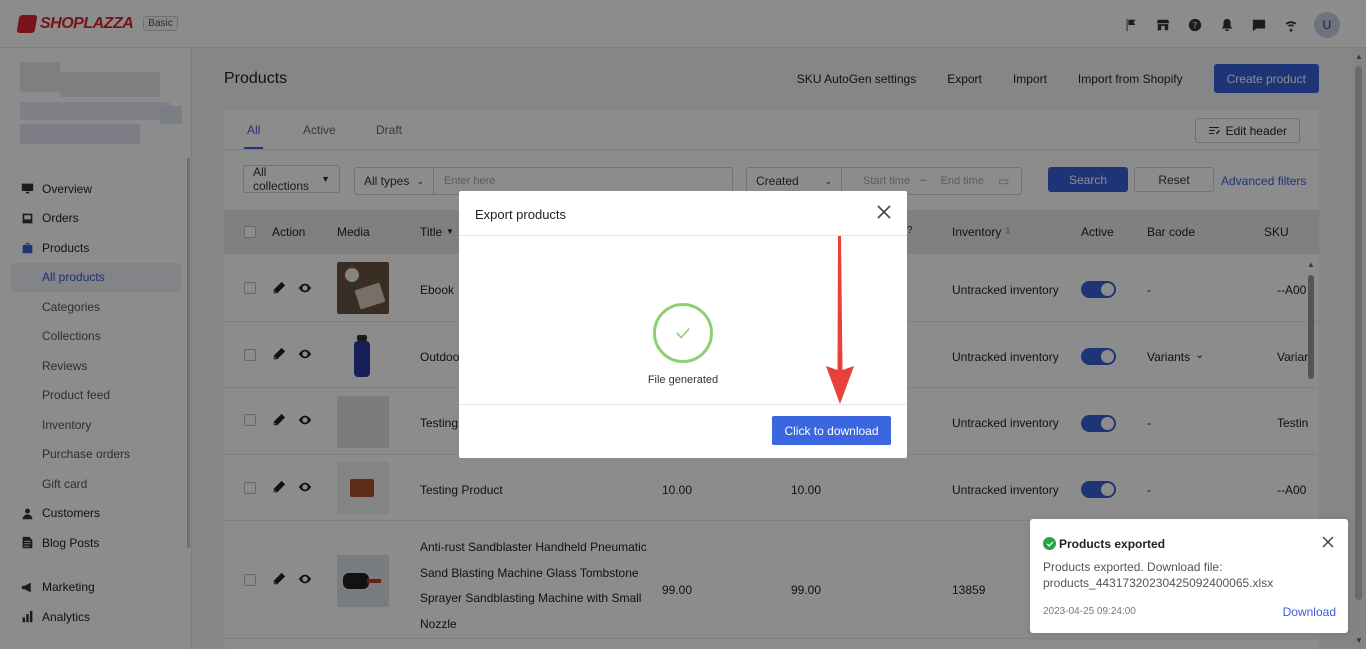 The width and height of the screenshot is (1366, 649). I want to click on success-icon, so click(1049, 543).